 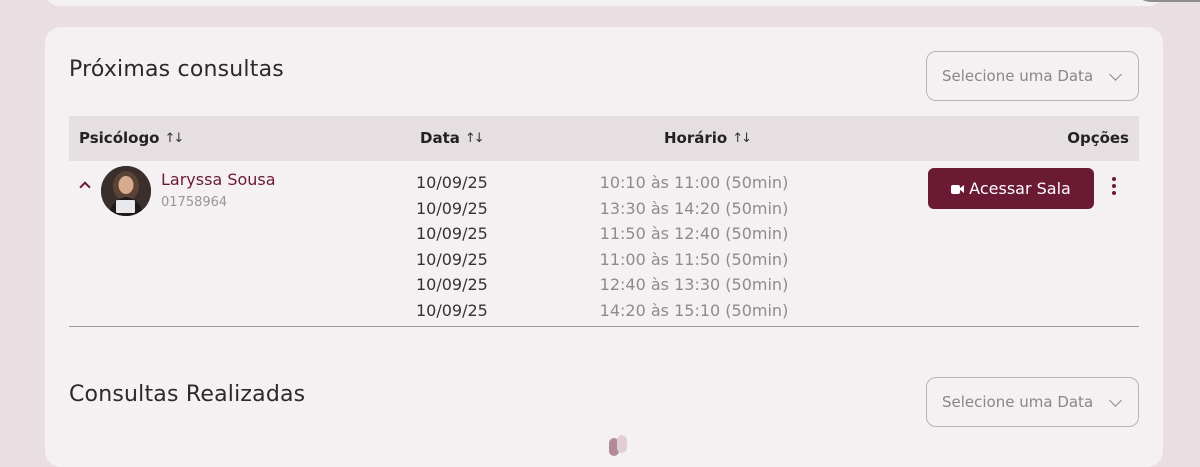 I want to click on time-value: 11:50 às 12:40 (50min), so click(x=694, y=233).